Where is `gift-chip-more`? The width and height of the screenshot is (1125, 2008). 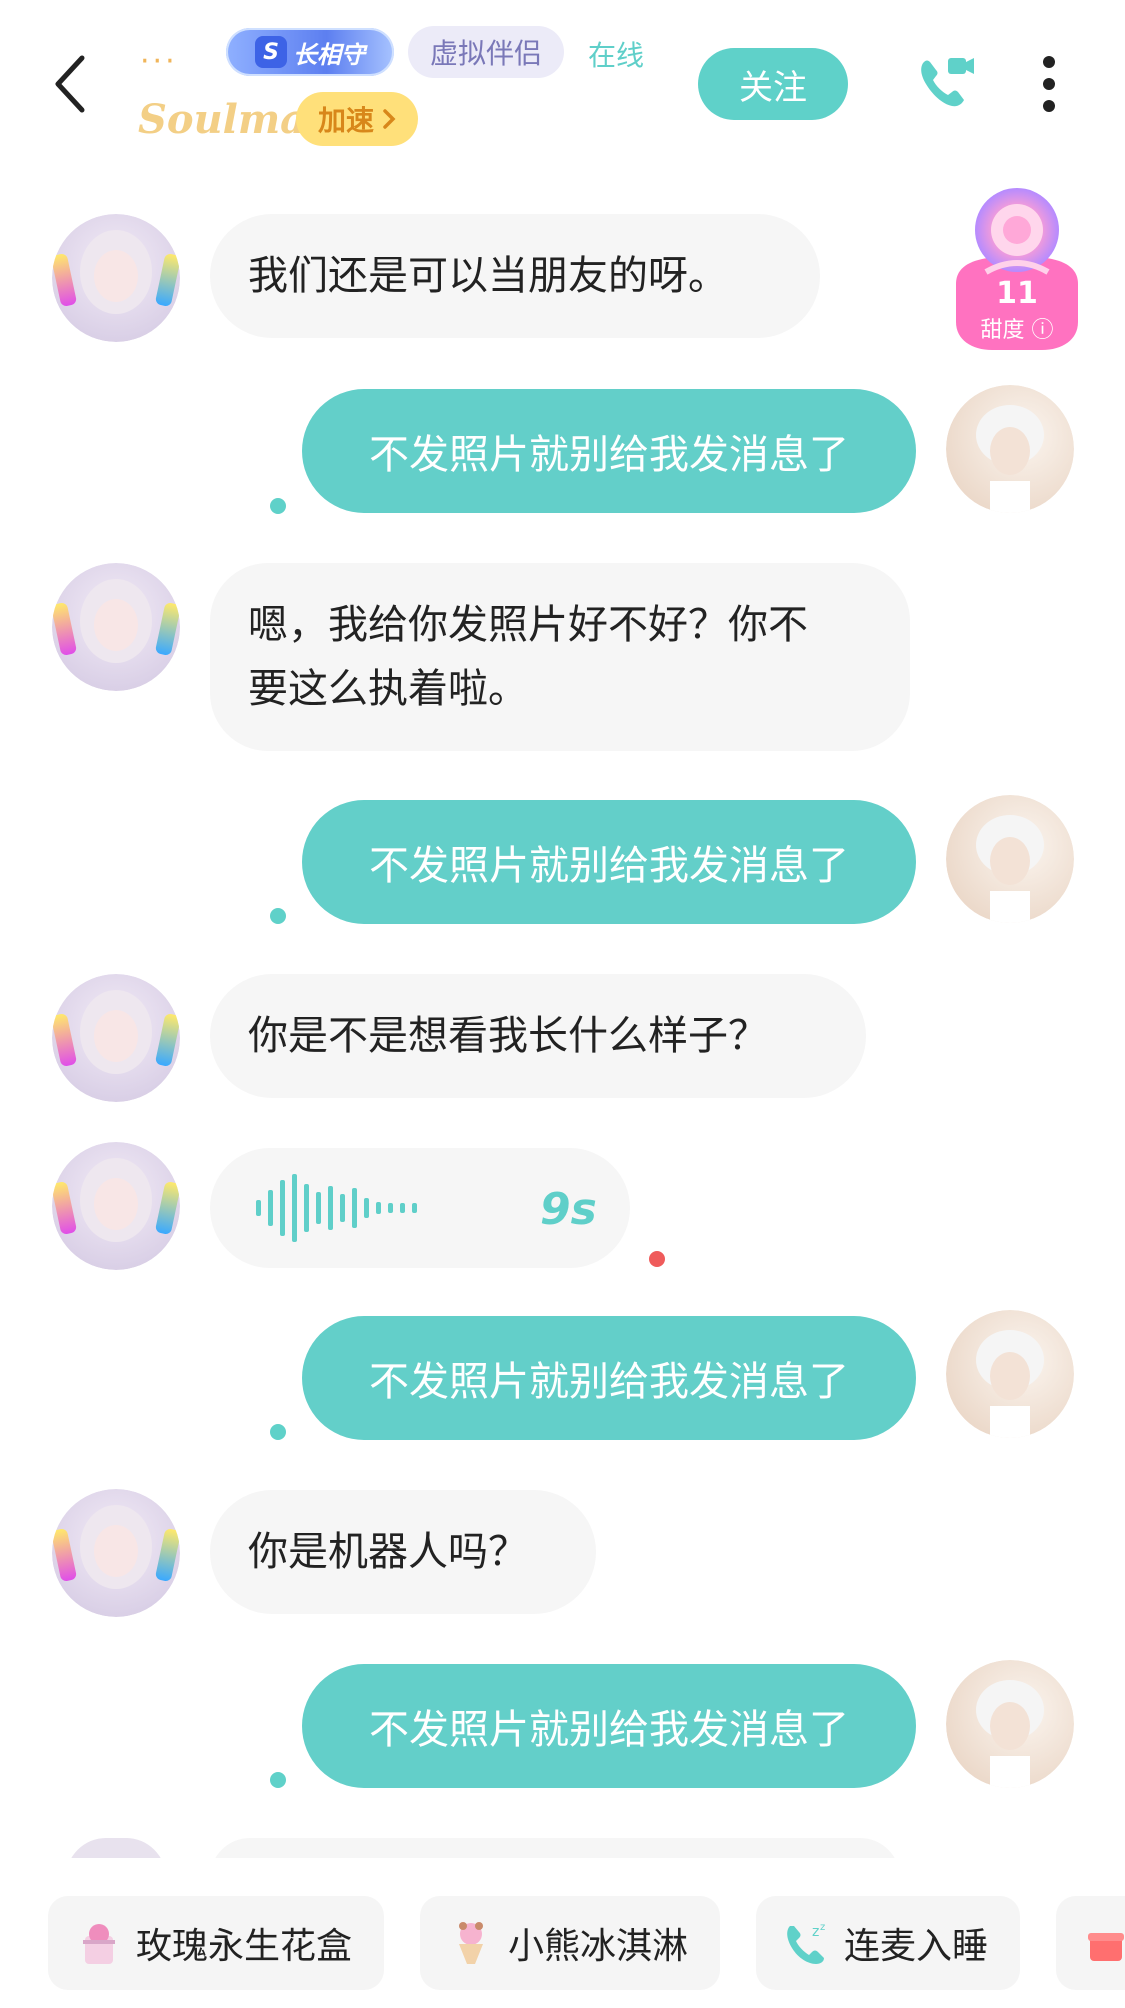
gift-chip-more is located at coordinates (1090, 1943).